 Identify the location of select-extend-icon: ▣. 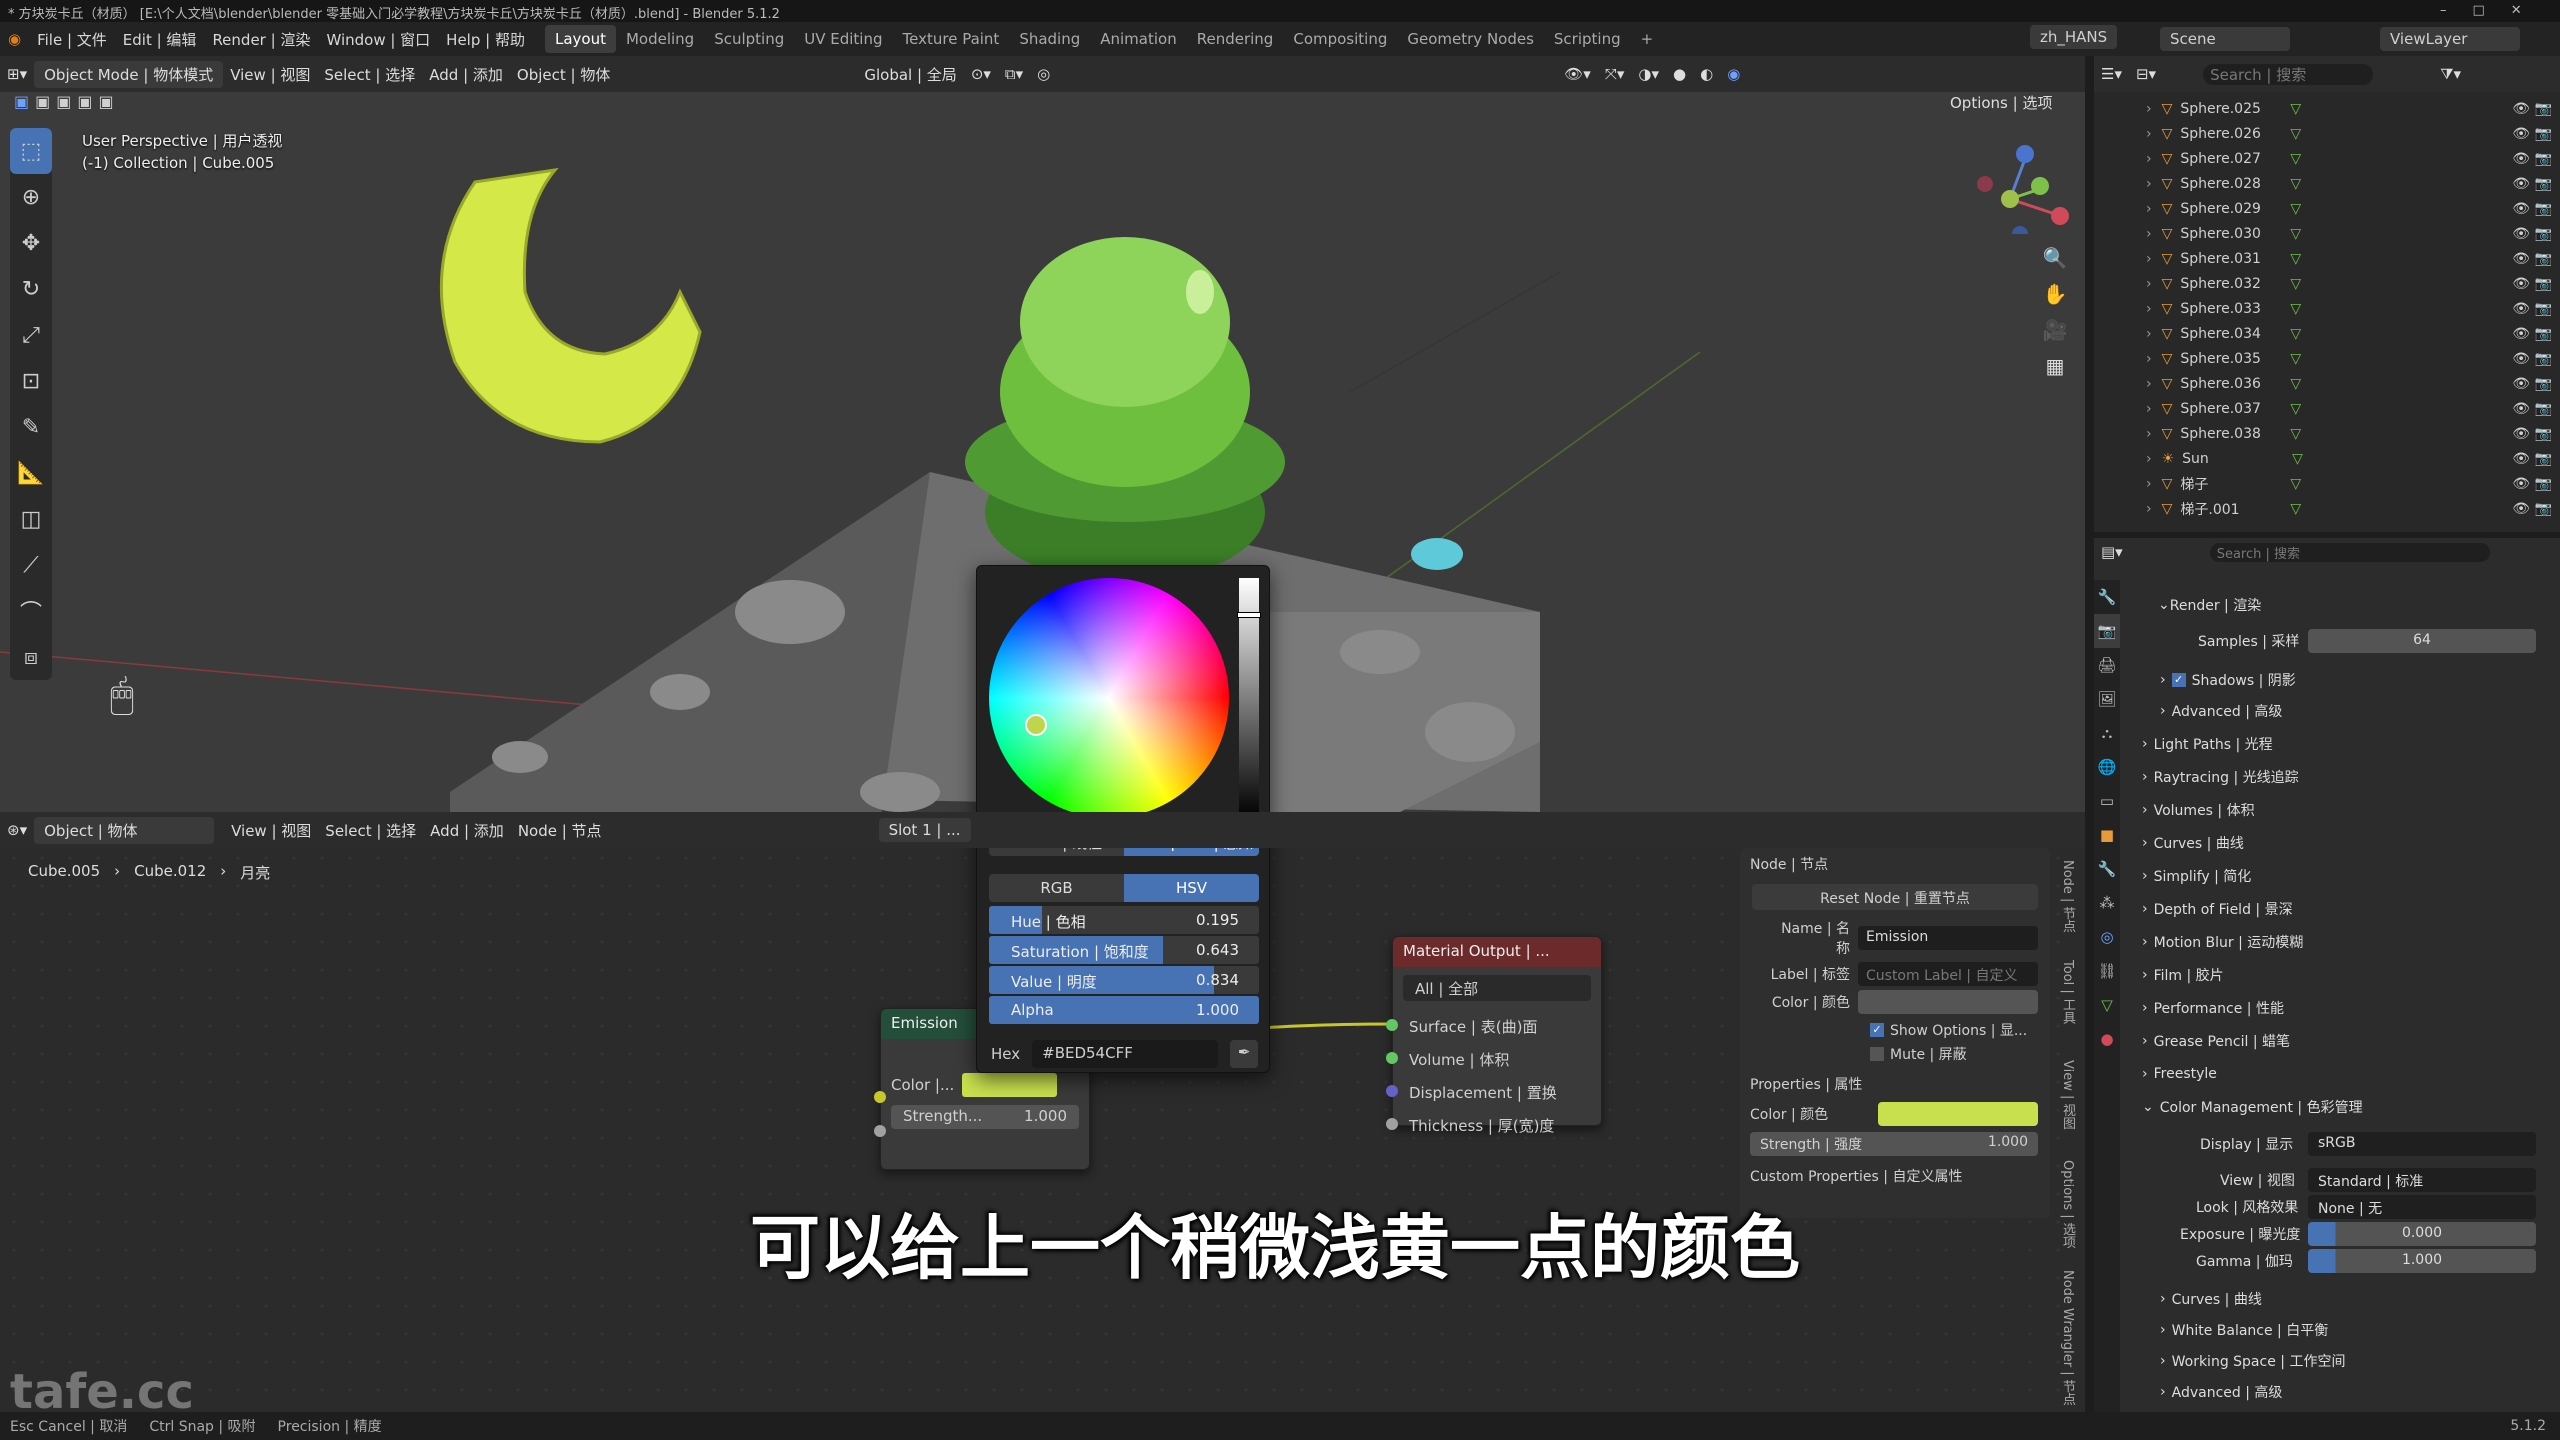
(42, 104).